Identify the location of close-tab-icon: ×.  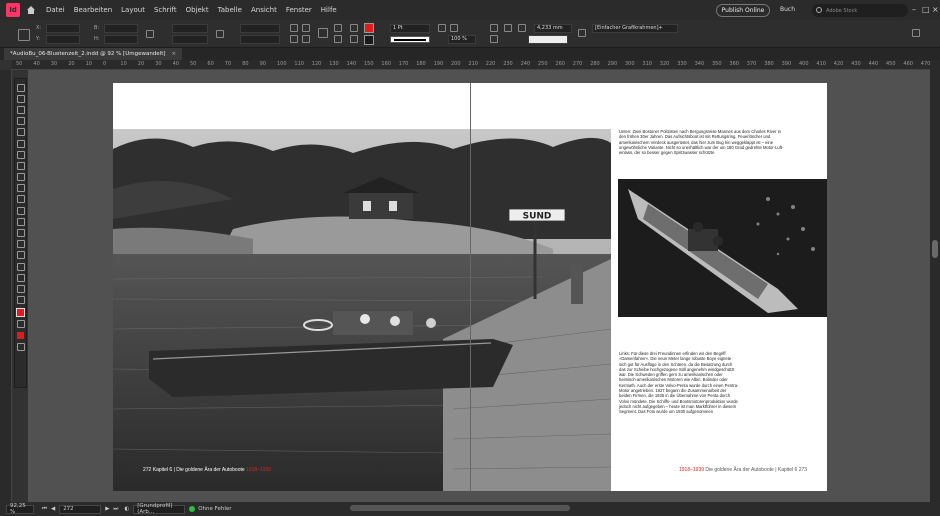
(174, 54).